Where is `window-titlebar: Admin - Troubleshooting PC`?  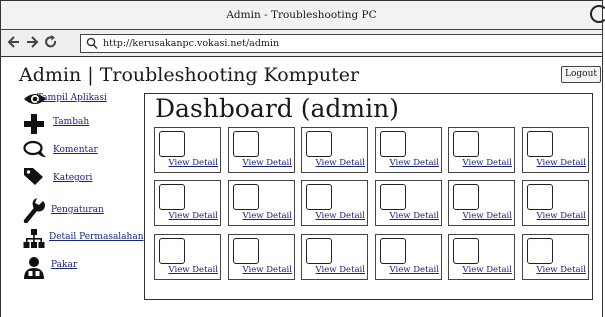
window-titlebar: Admin - Troubleshooting PC is located at coordinates (302, 15).